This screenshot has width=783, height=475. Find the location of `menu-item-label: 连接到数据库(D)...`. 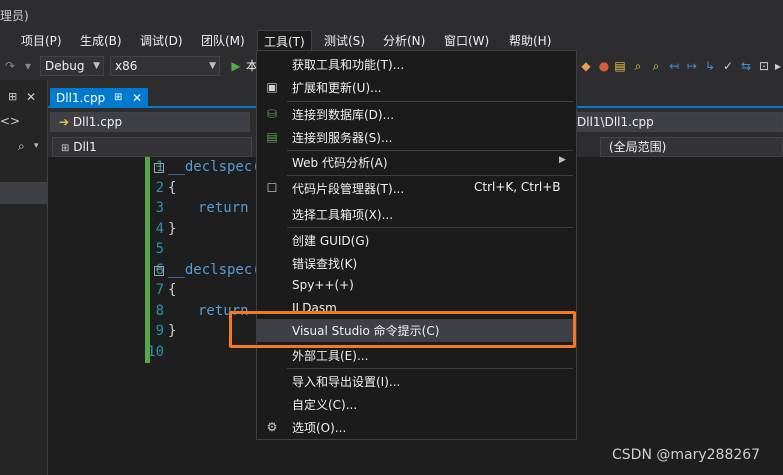

menu-item-label: 连接到数据库(D)... is located at coordinates (343, 115).